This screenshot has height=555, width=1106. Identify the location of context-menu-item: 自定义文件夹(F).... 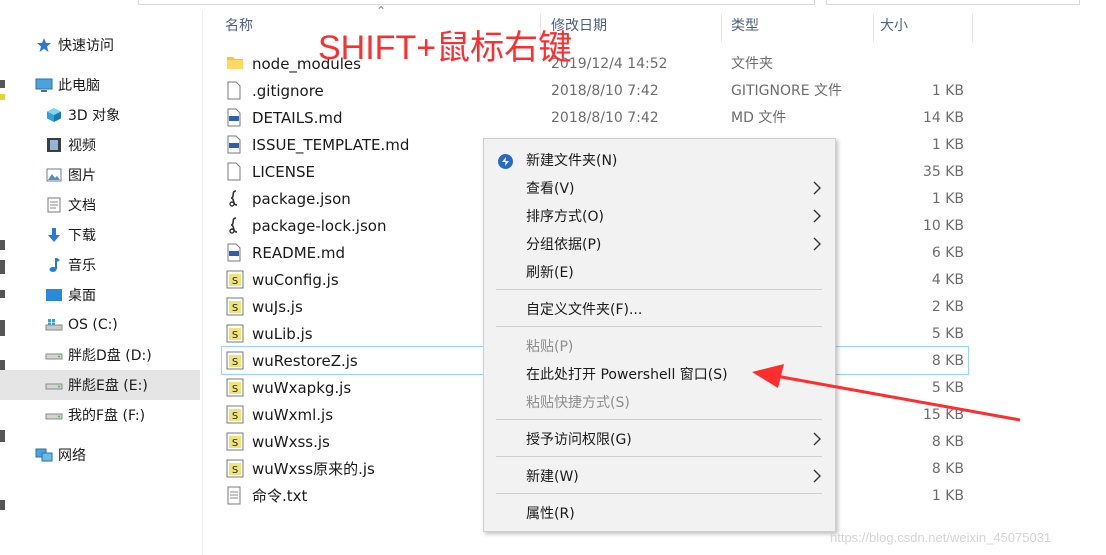
(659, 310).